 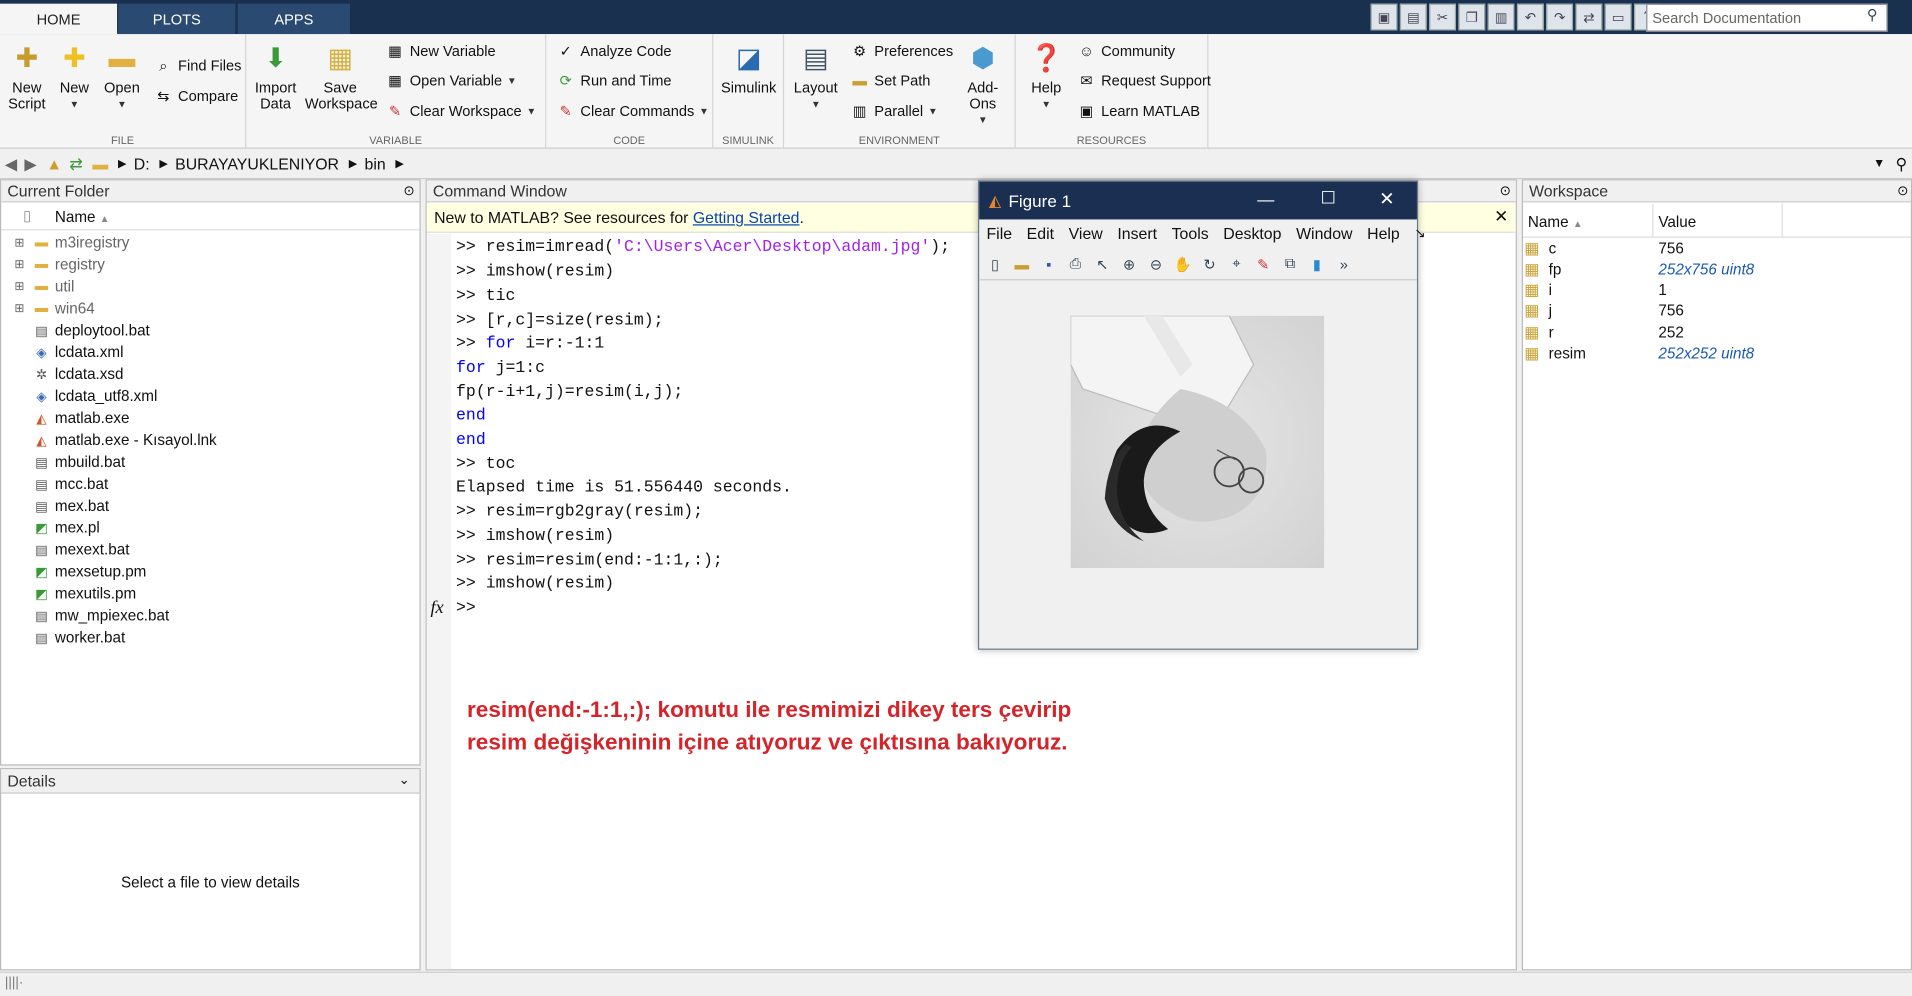 What do you see at coordinates (1386, 199) in the screenshot?
I see `close-icon: ✕` at bounding box center [1386, 199].